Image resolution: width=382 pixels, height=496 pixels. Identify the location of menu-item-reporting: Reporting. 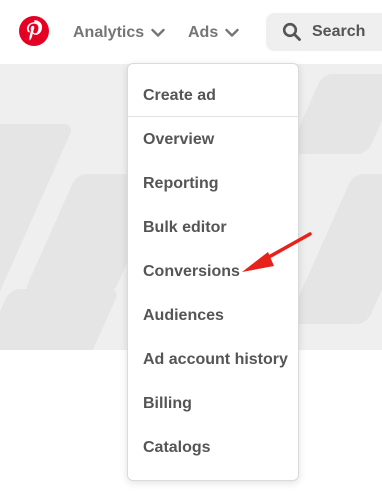
(181, 184).